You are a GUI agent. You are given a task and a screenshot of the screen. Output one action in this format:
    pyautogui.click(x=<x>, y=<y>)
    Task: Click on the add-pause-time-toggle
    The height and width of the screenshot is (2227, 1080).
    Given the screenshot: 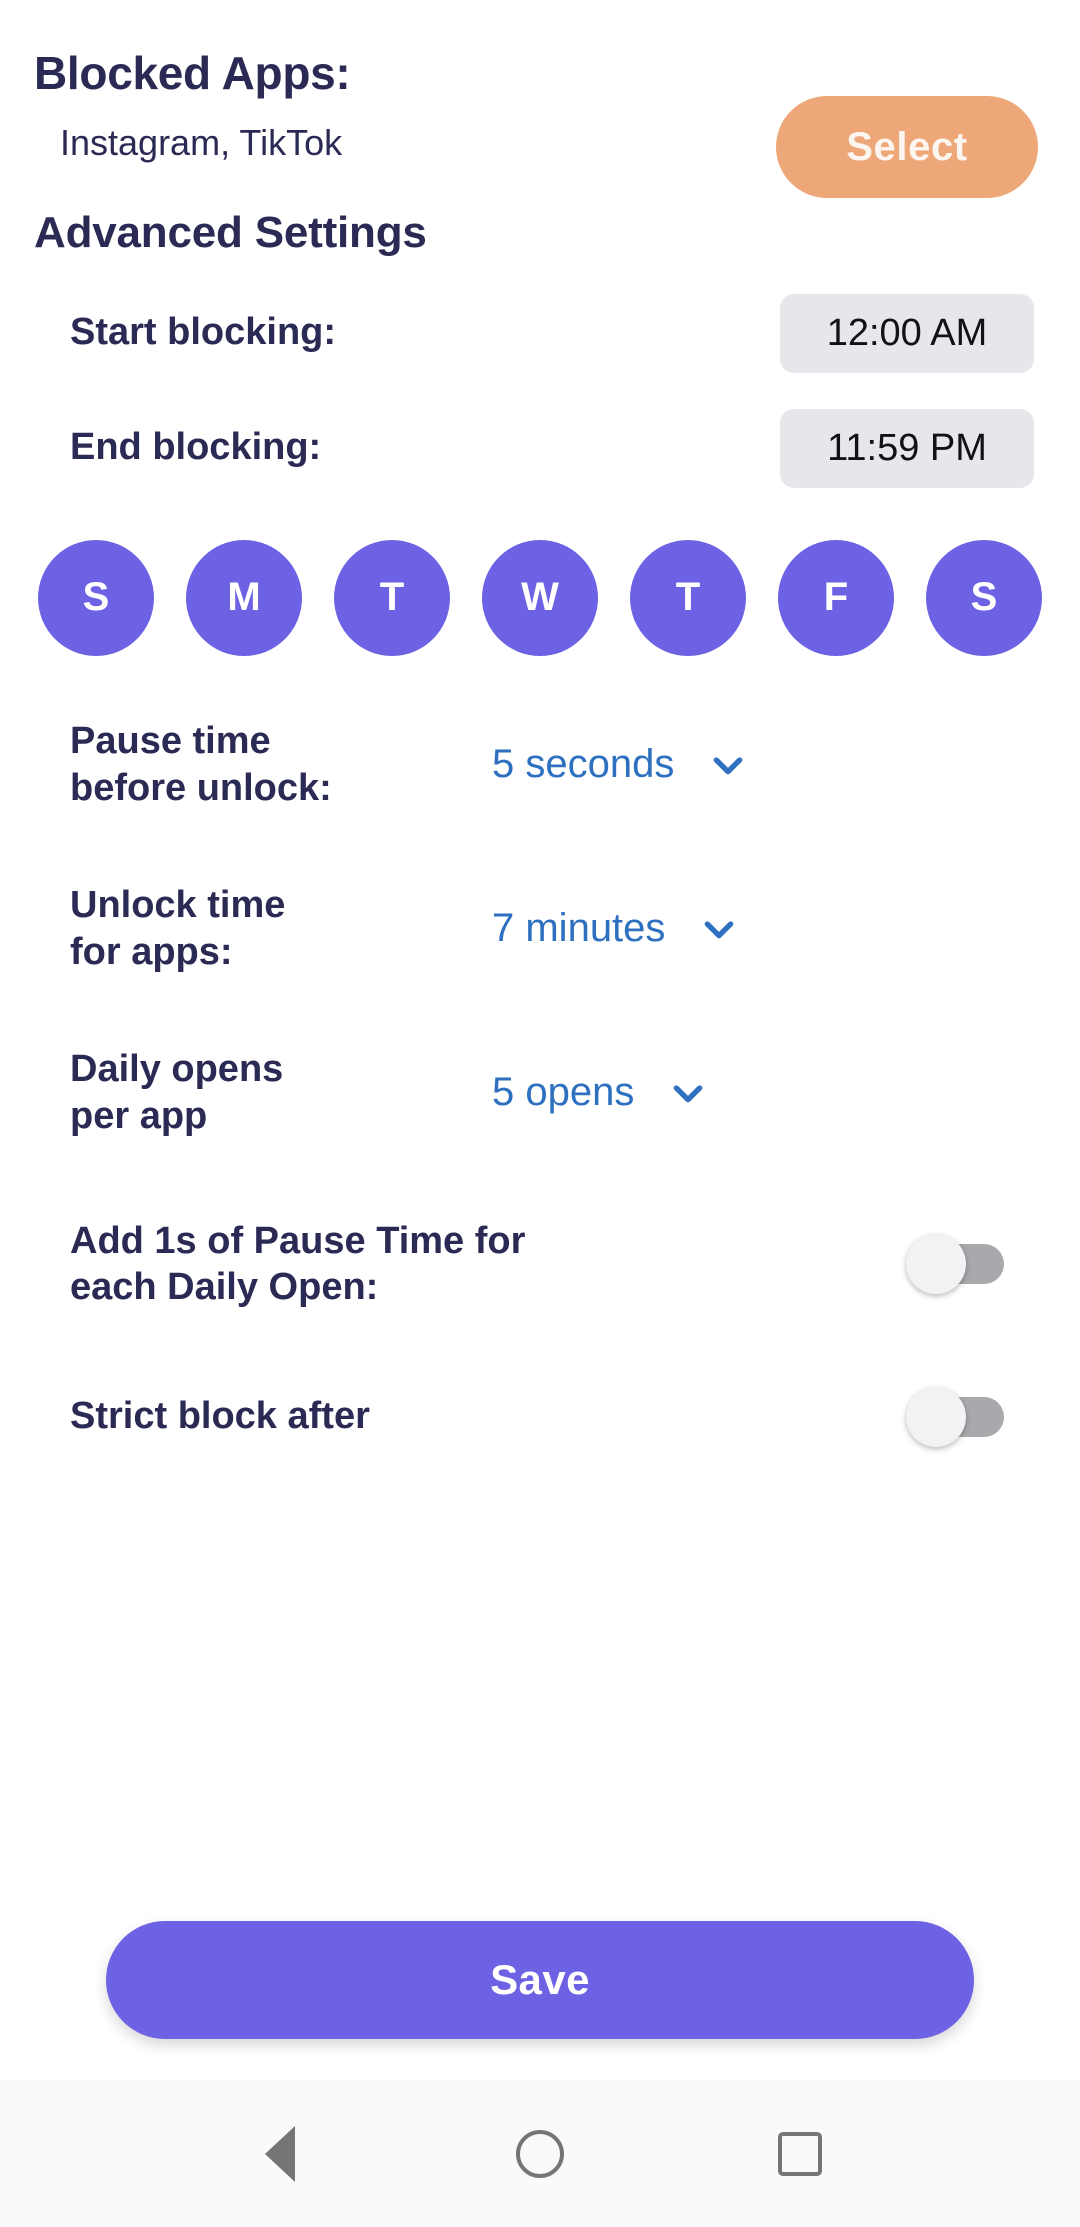 What is the action you would take?
    pyautogui.click(x=955, y=1264)
    